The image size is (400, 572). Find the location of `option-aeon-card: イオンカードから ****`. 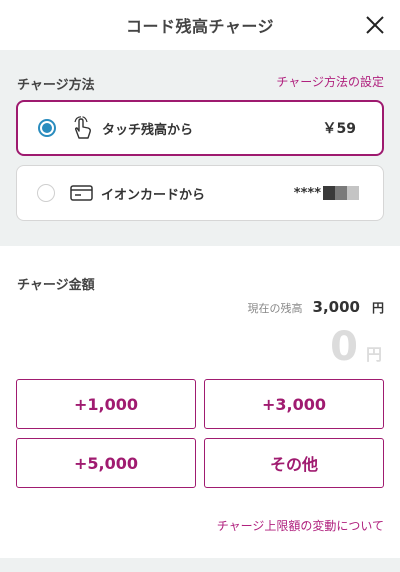

option-aeon-card: イオンカードから **** is located at coordinates (200, 193).